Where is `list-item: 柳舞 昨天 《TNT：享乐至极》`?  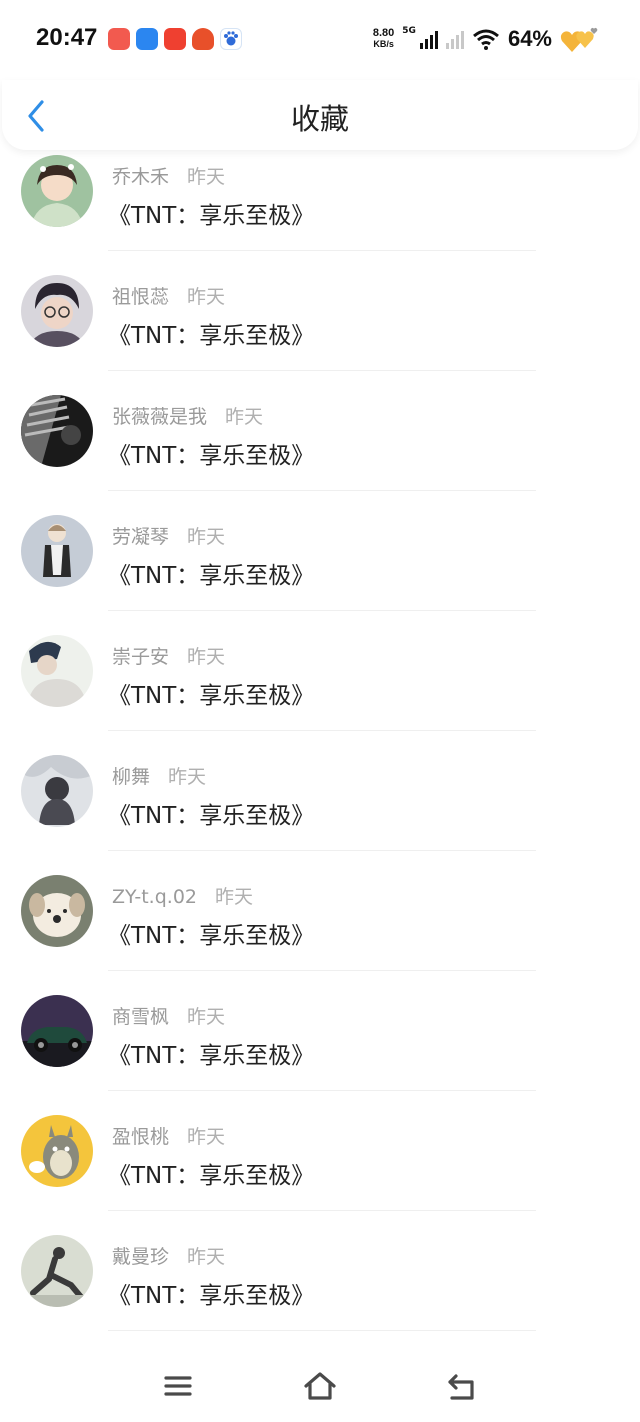
list-item: 柳舞 昨天 《TNT：享乐至极》 is located at coordinates (320, 810).